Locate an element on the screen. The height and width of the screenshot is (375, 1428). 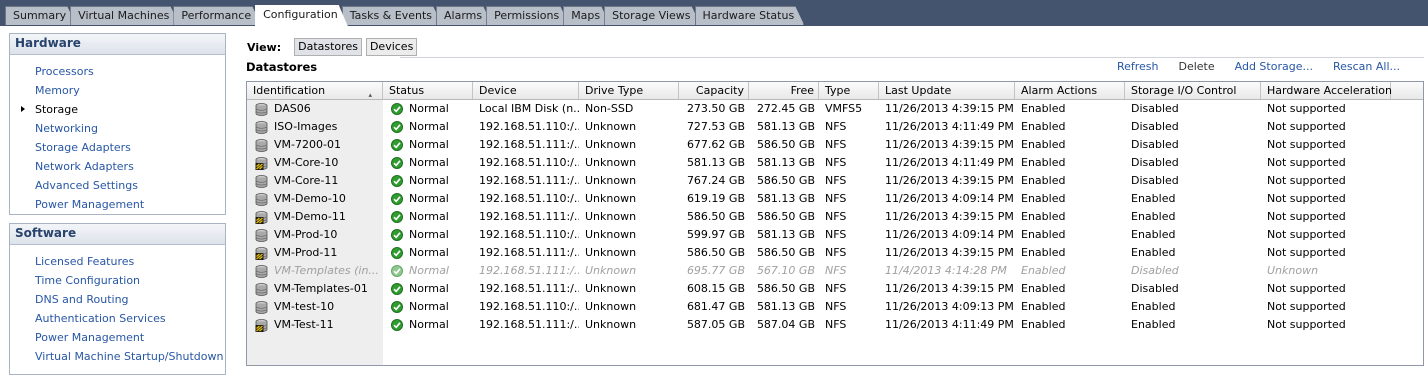
cell-text: 11/26/2013 4:09:14 PM is located at coordinates (949, 234).